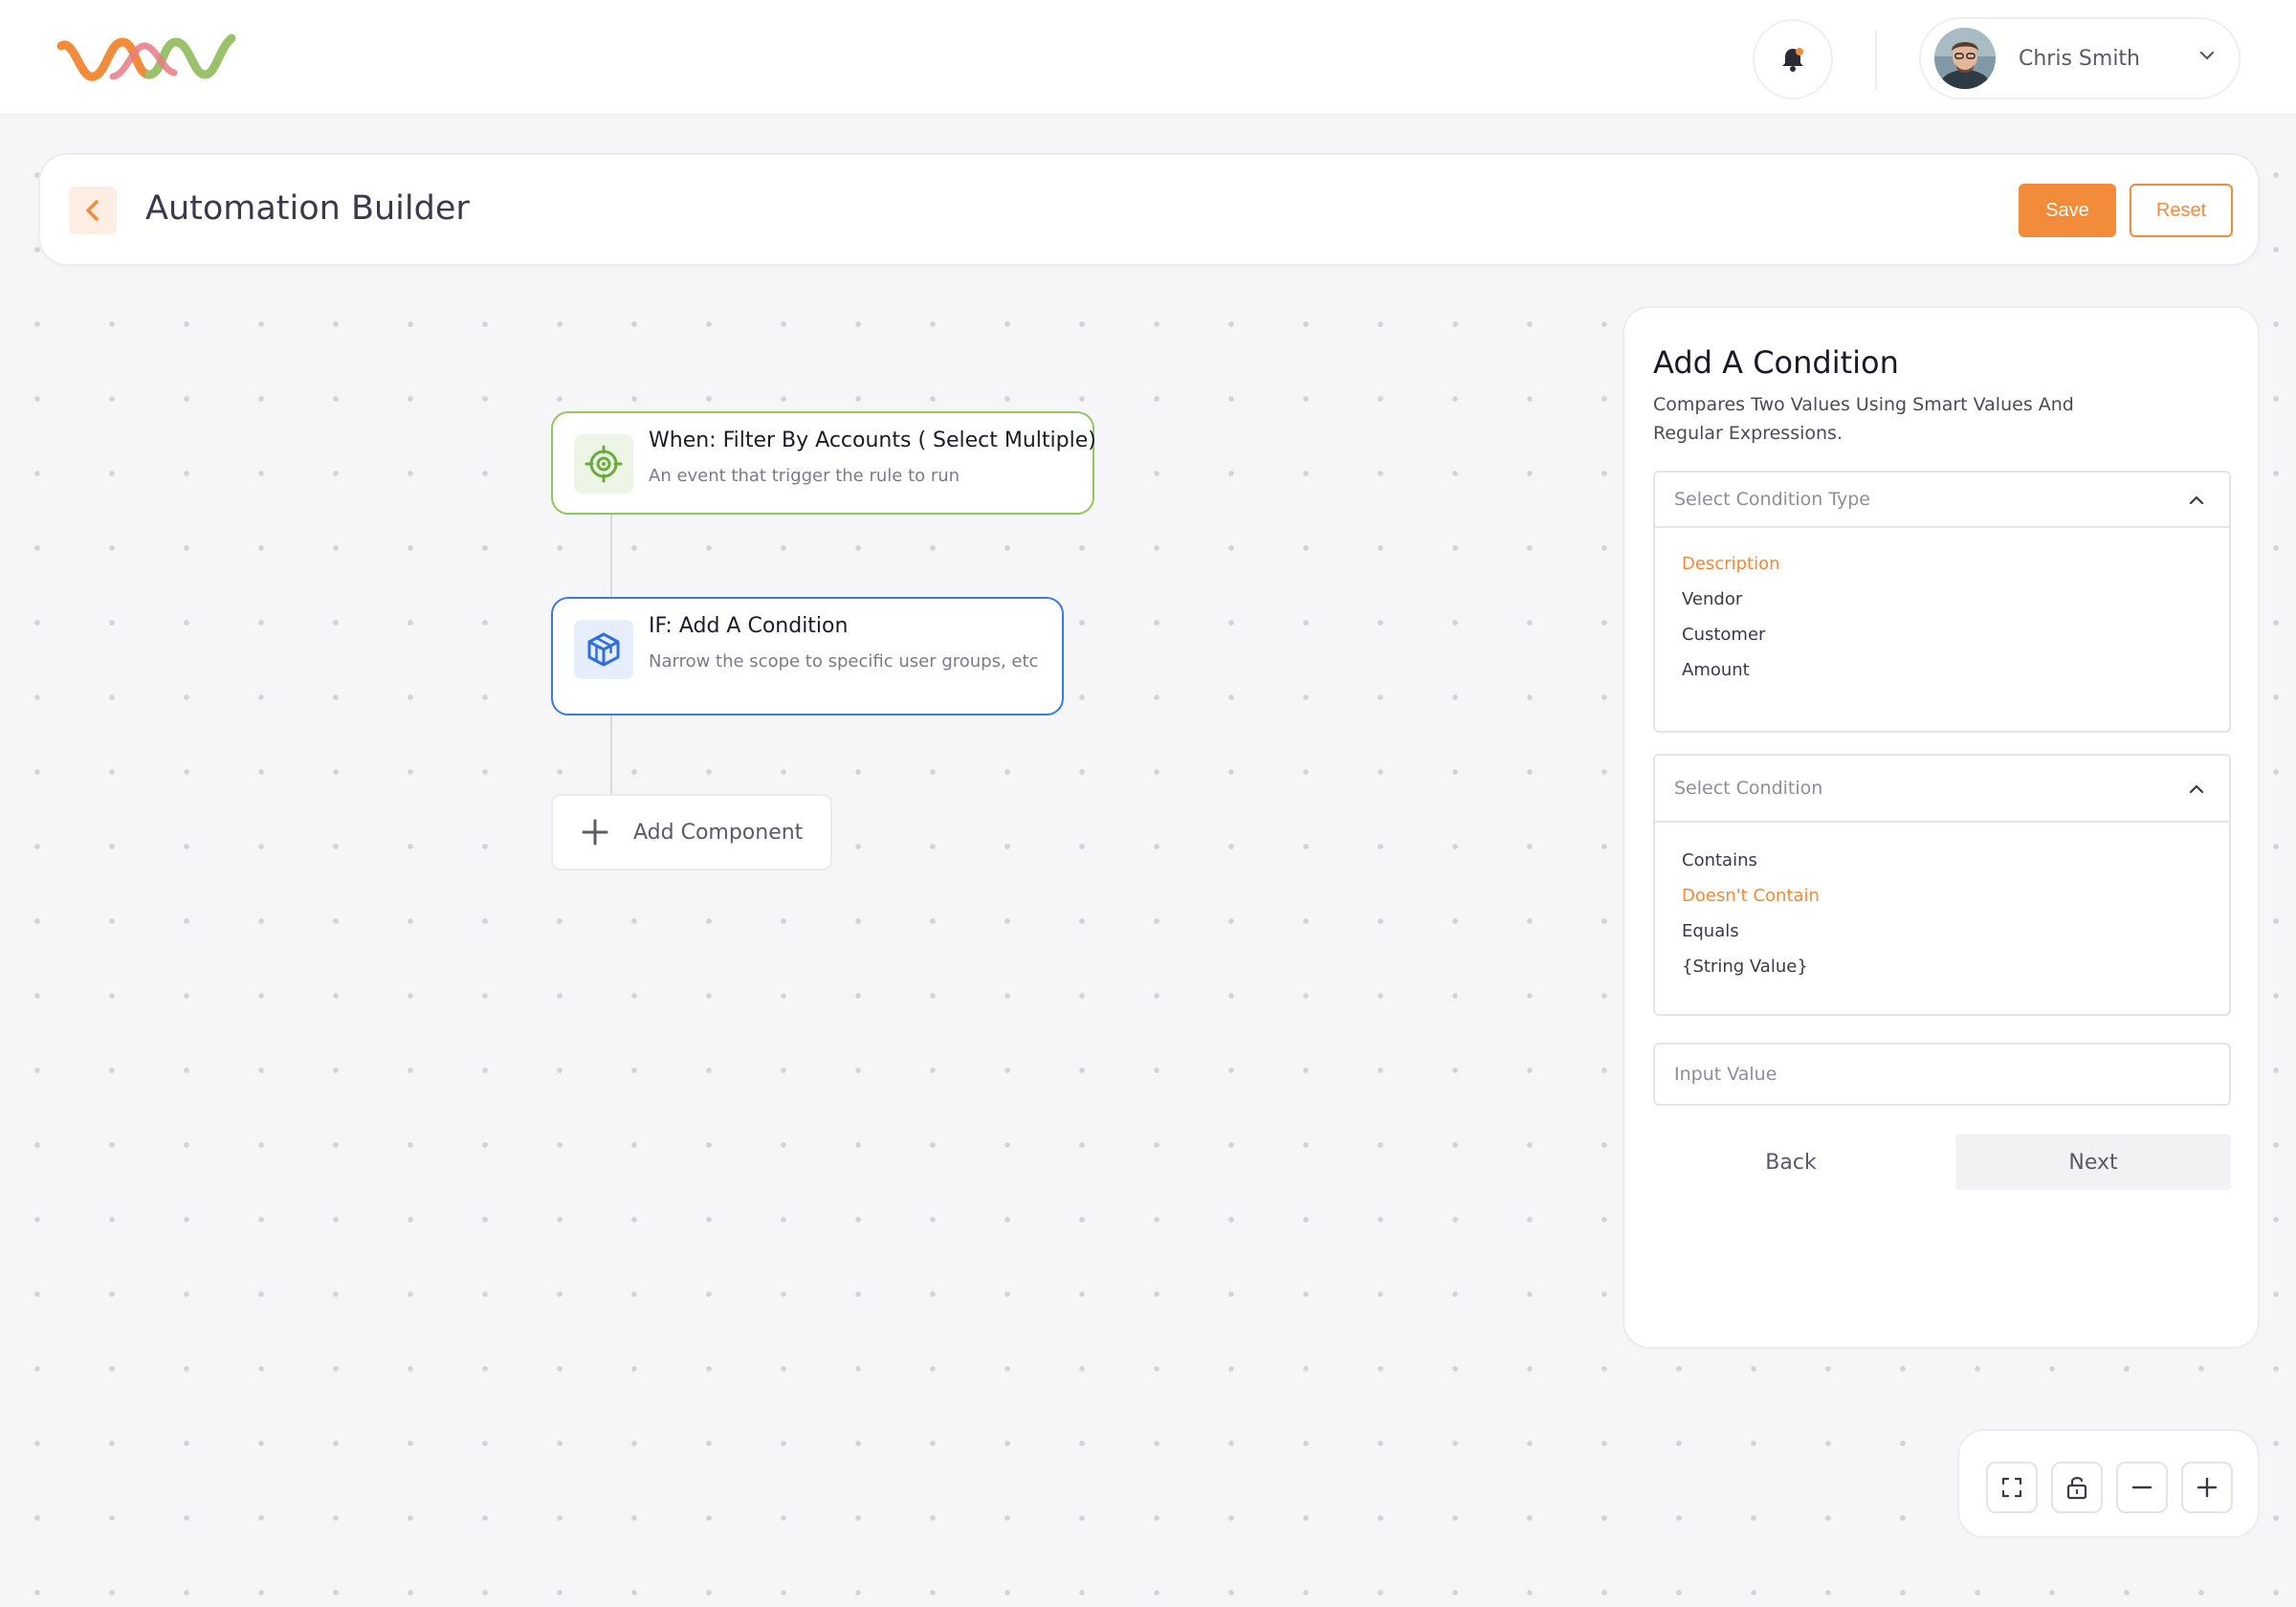  Describe the element at coordinates (1955, 865) in the screenshot. I see `option-contains: Contains` at that location.